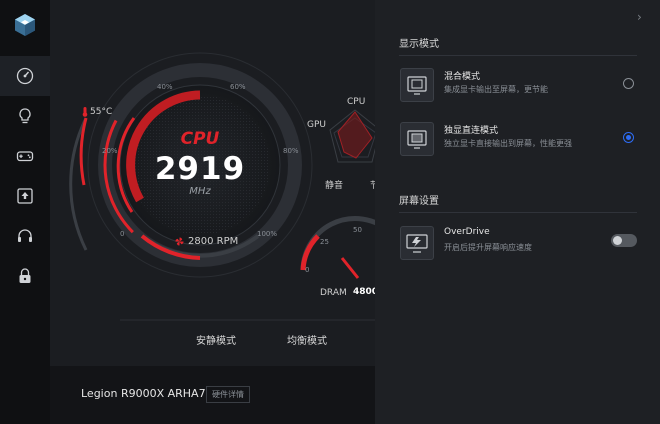 This screenshot has height=424, width=660. What do you see at coordinates (200, 169) in the screenshot?
I see `cpu-frequency-value: 2919` at bounding box center [200, 169].